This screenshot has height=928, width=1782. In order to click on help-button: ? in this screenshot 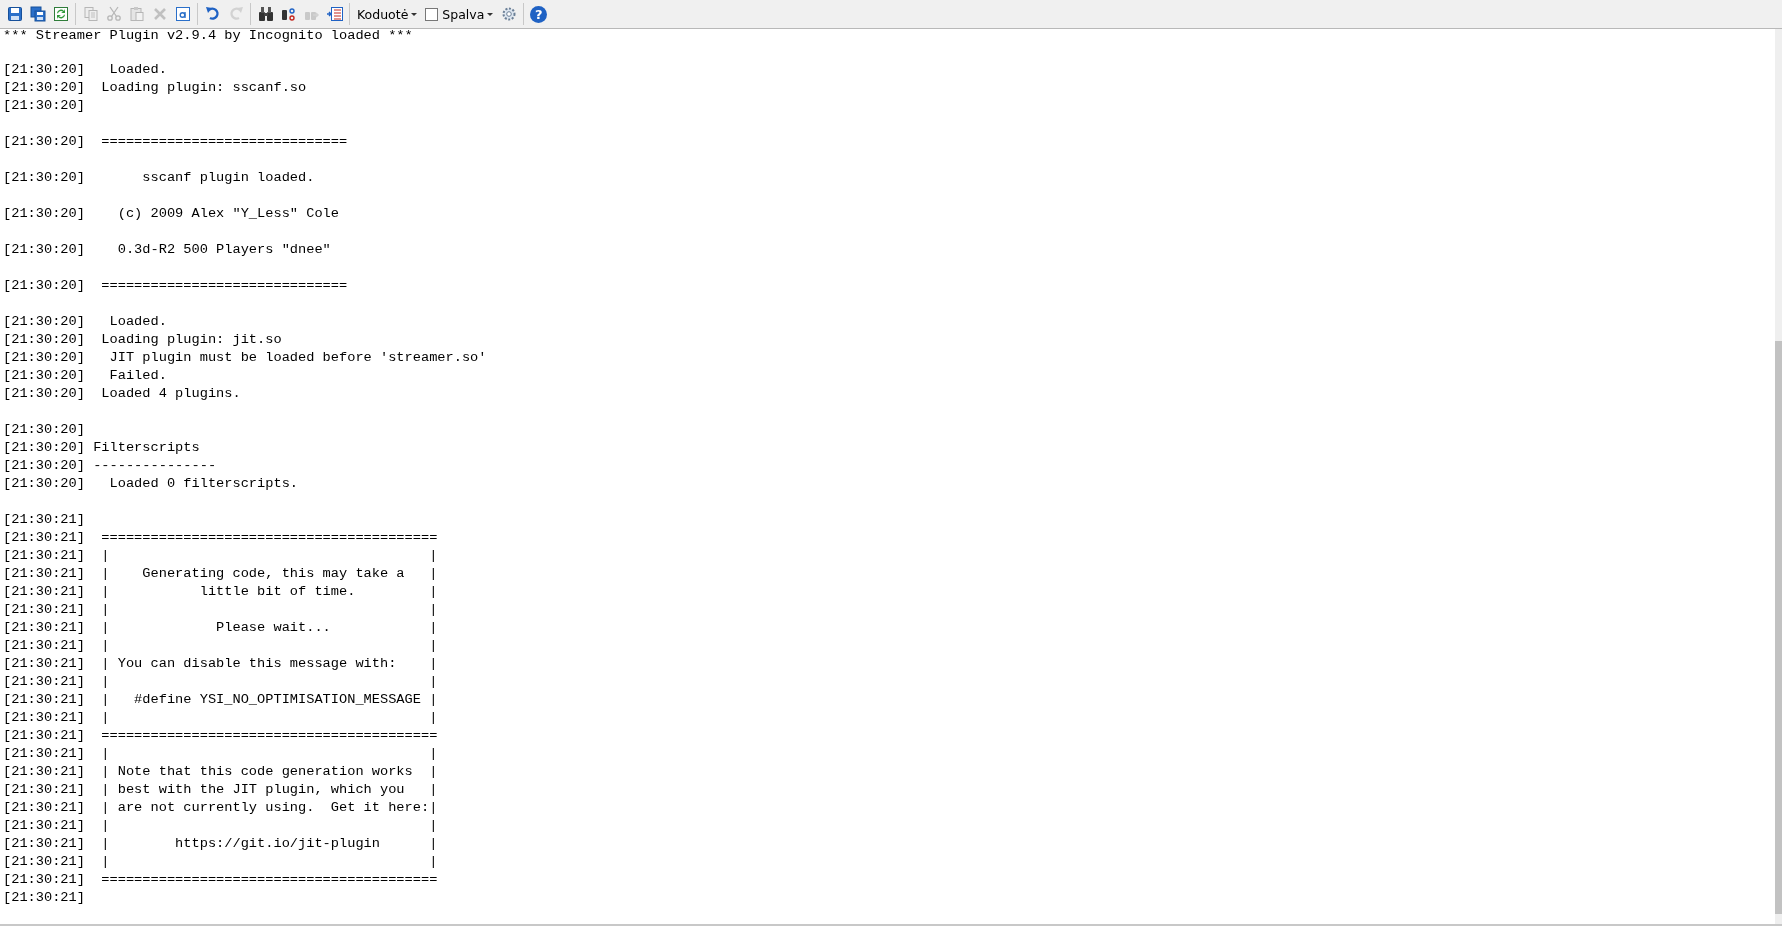, I will do `click(539, 14)`.